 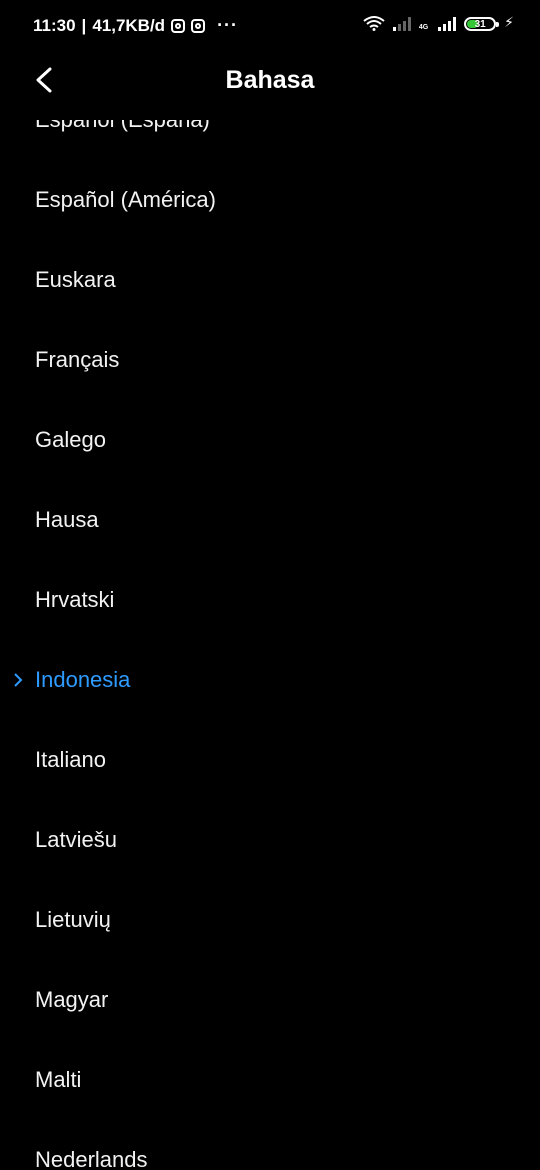 What do you see at coordinates (270, 25) in the screenshot?
I see `status-bar: 11:30 | 41,7KB/d ··· 4G 31 ⚡` at bounding box center [270, 25].